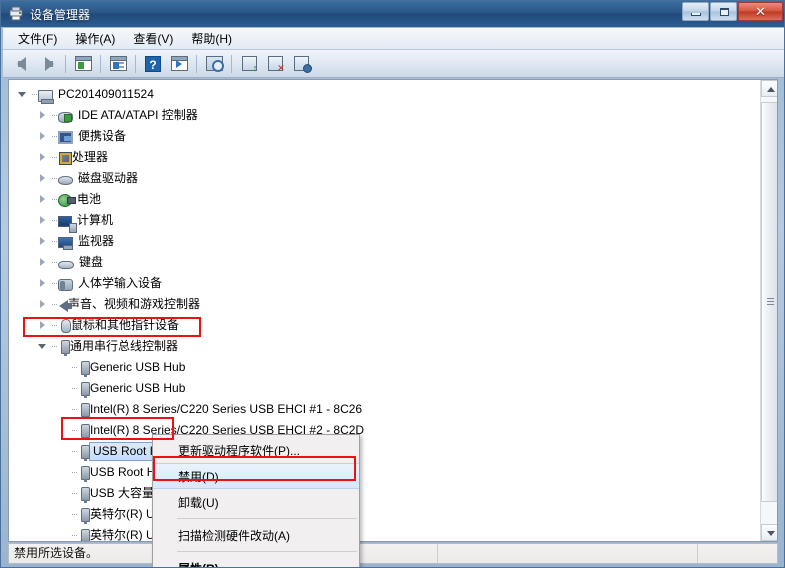  What do you see at coordinates (65, 180) in the screenshot?
I see `disk-drive-icon` at bounding box center [65, 180].